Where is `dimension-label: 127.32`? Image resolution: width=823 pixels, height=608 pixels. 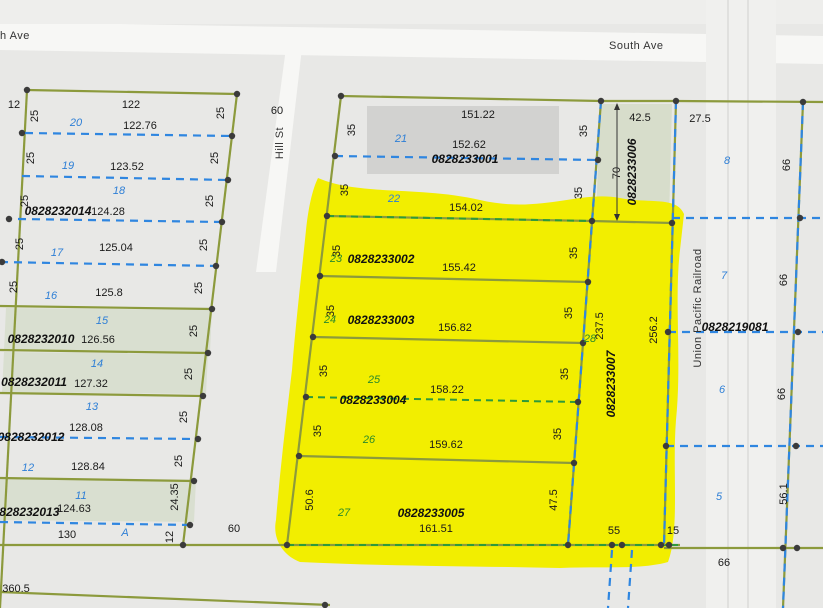 dimension-label: 127.32 is located at coordinates (91, 384).